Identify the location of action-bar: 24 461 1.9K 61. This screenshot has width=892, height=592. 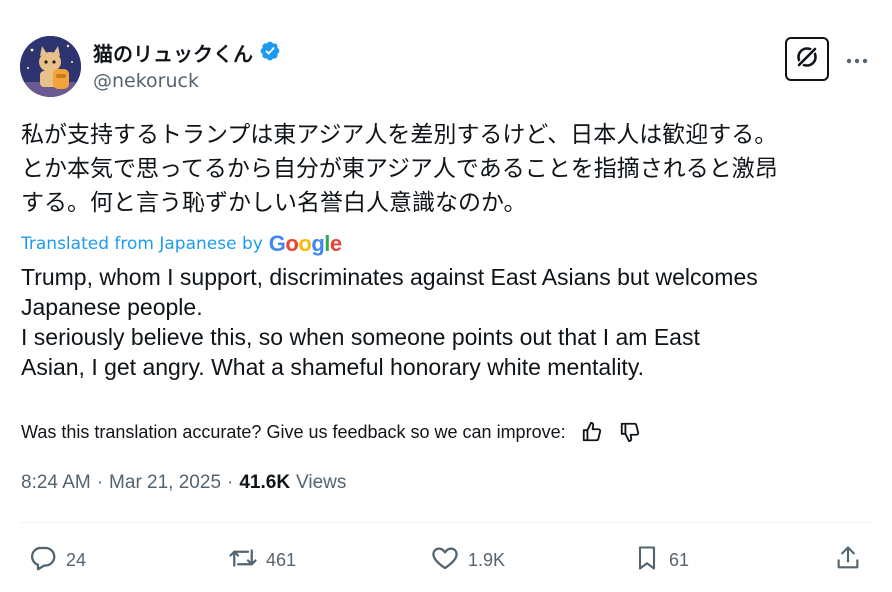
(446, 560).